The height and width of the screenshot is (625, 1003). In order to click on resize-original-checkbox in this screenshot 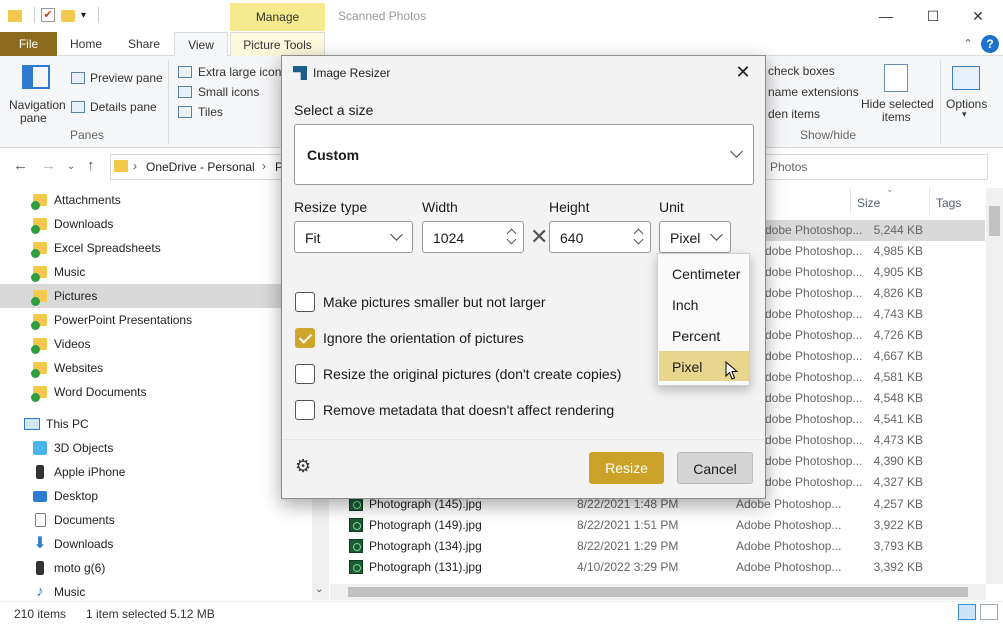, I will do `click(305, 374)`.